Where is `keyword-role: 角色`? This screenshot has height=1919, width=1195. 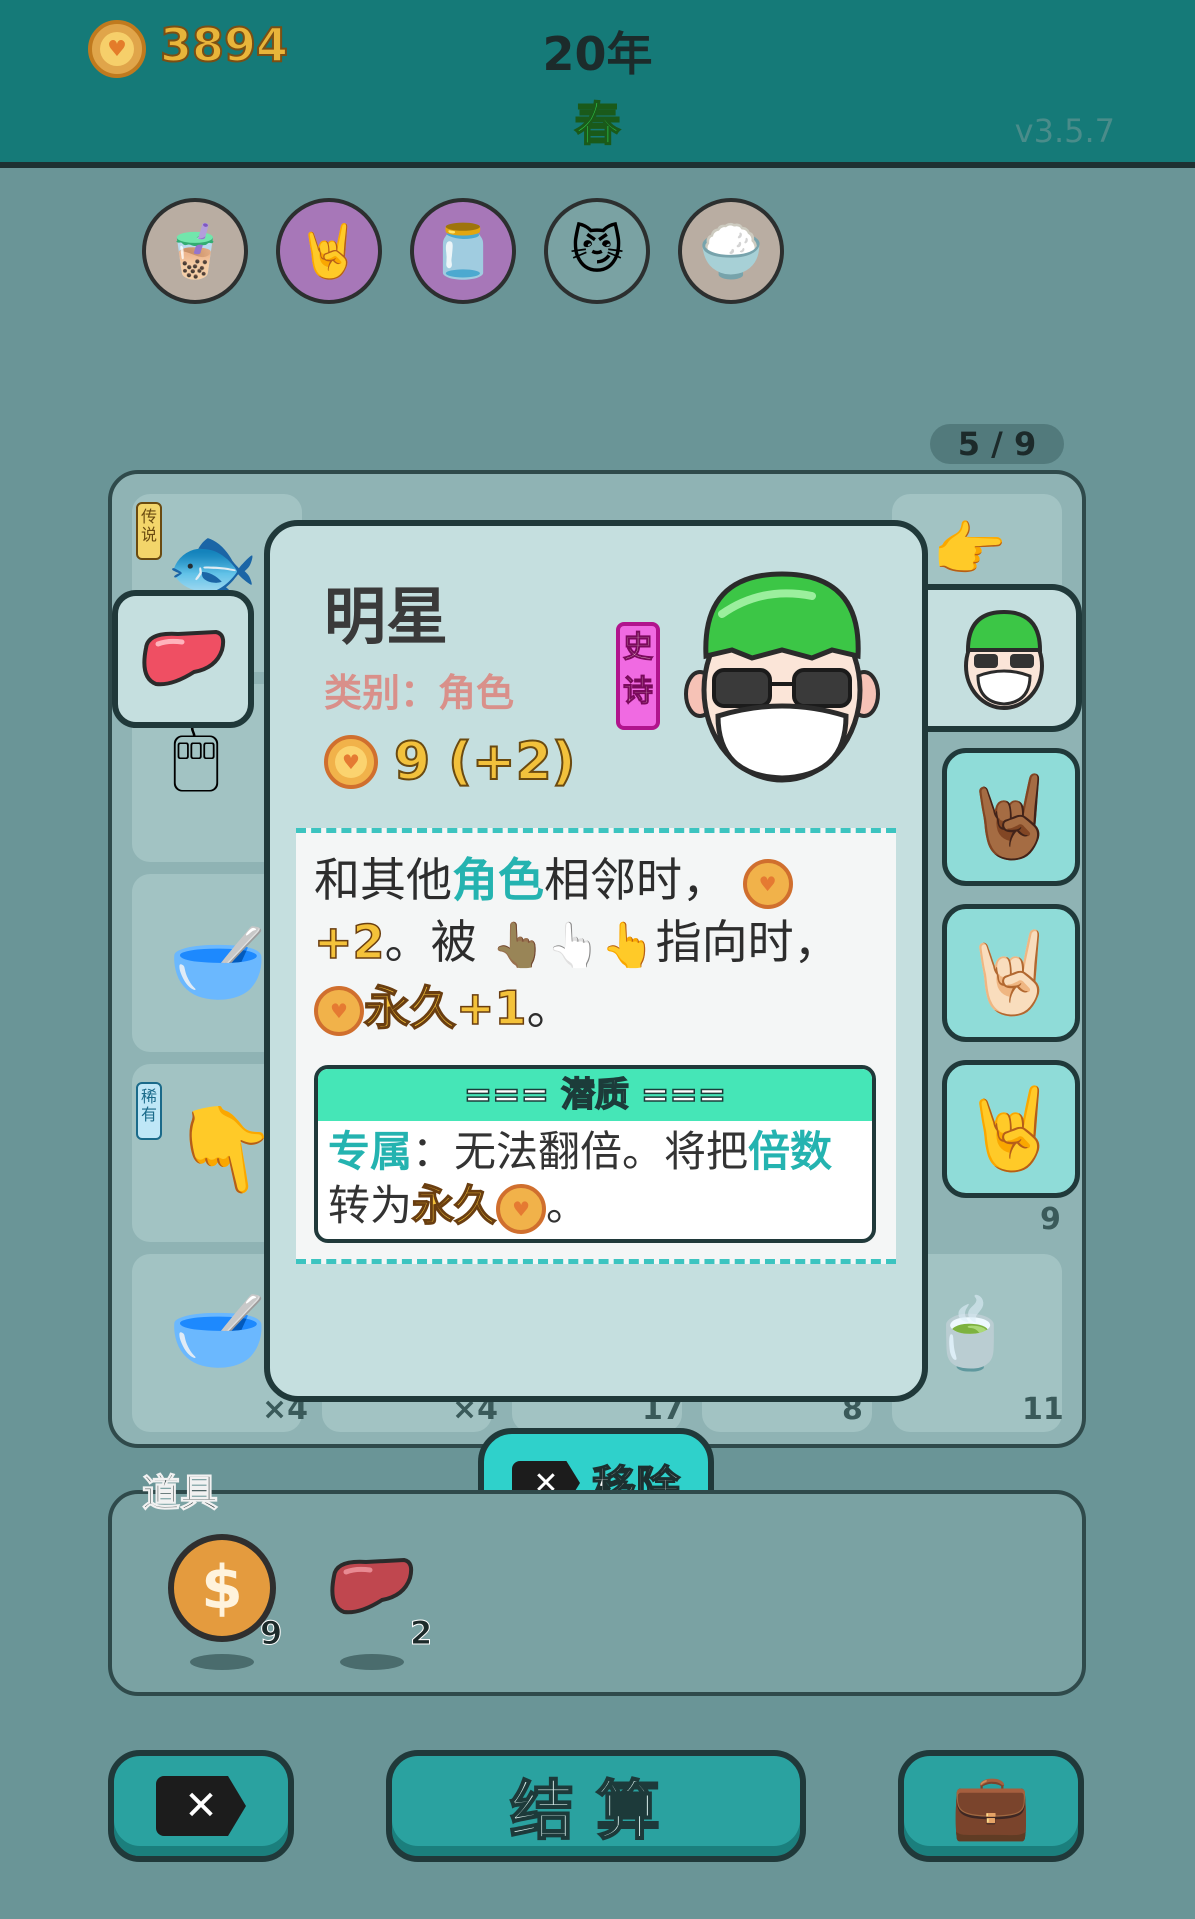 keyword-role: 角色 is located at coordinates (498, 880).